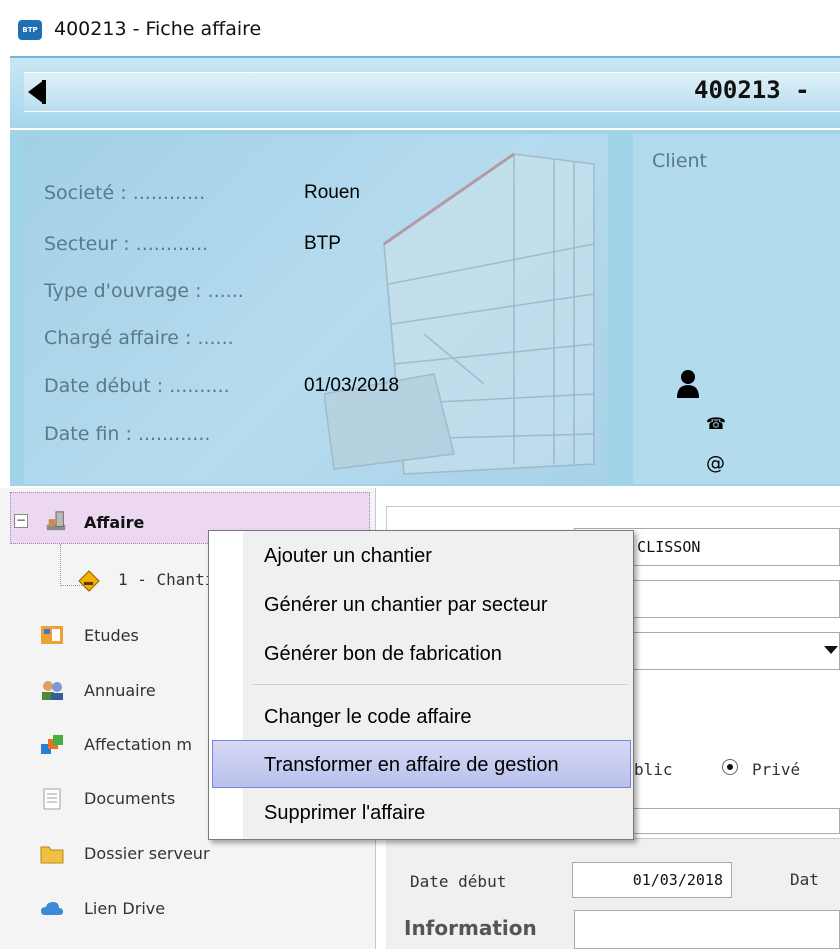 The height and width of the screenshot is (949, 840). I want to click on back-arrow-bar, so click(44, 92).